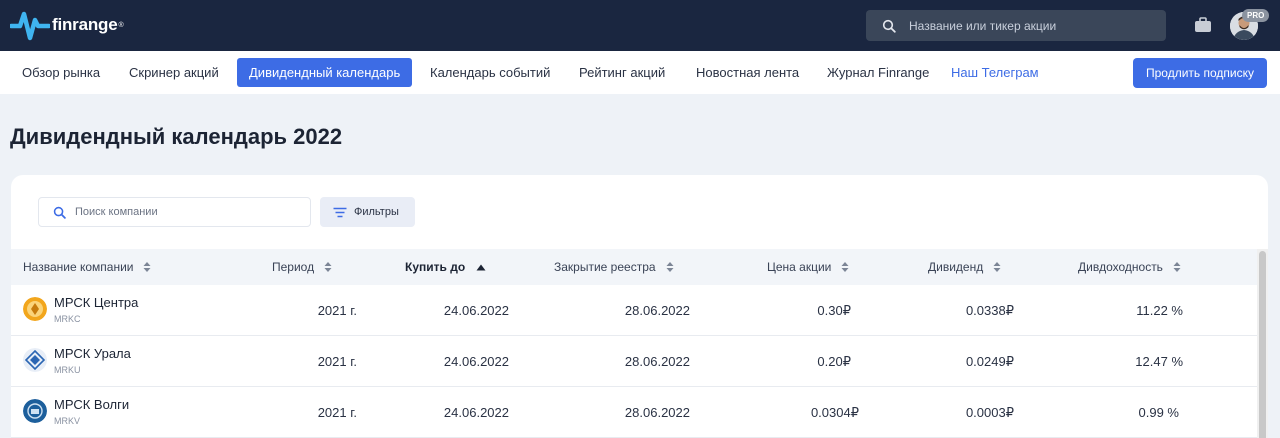 Image resolution: width=1280 pixels, height=438 pixels. What do you see at coordinates (1159, 310) in the screenshot?
I see `dividend-yield-cell: 11.22 %` at bounding box center [1159, 310].